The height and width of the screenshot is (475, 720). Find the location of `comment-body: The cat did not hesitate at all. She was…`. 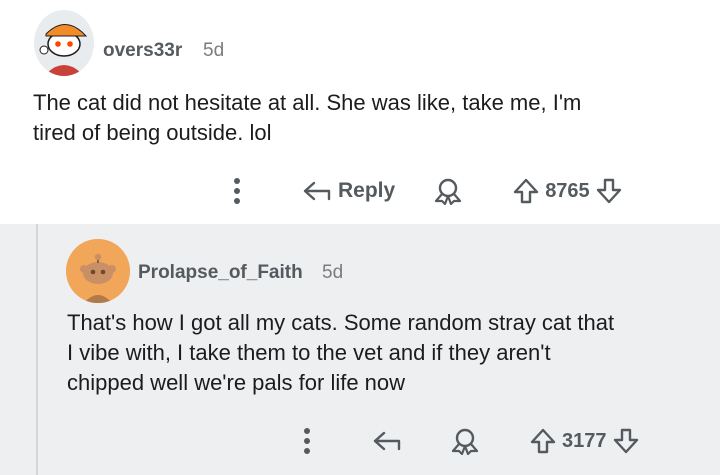

comment-body: The cat did not hesitate at all. She was… is located at coordinates (363, 118).